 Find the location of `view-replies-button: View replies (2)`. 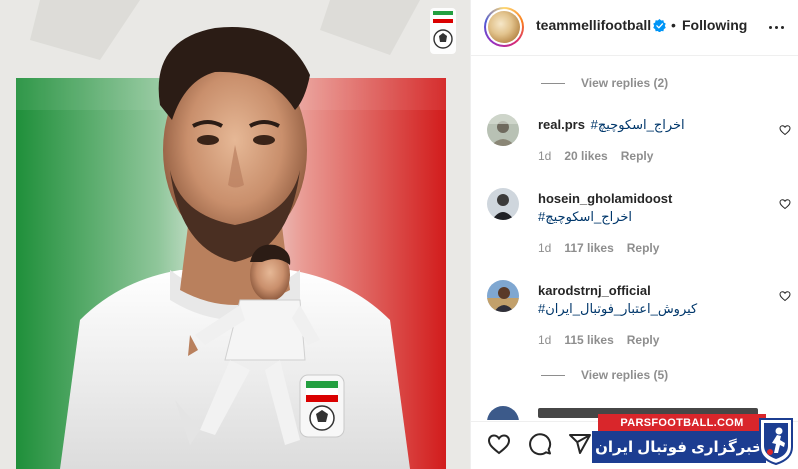

view-replies-button: View replies (2) is located at coordinates (604, 83).